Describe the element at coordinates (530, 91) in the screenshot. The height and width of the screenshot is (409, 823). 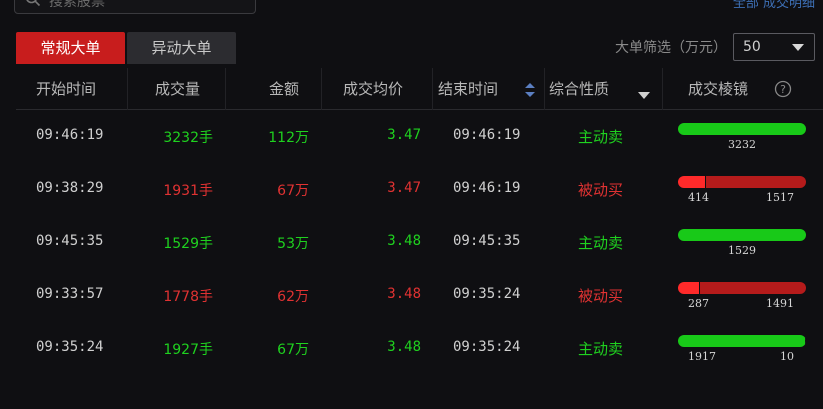
I see `sort-icon` at that location.